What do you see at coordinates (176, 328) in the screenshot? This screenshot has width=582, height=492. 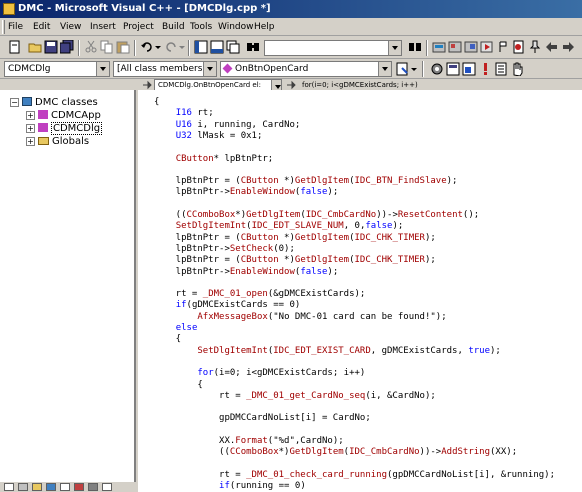 I see `code-line: else` at bounding box center [176, 328].